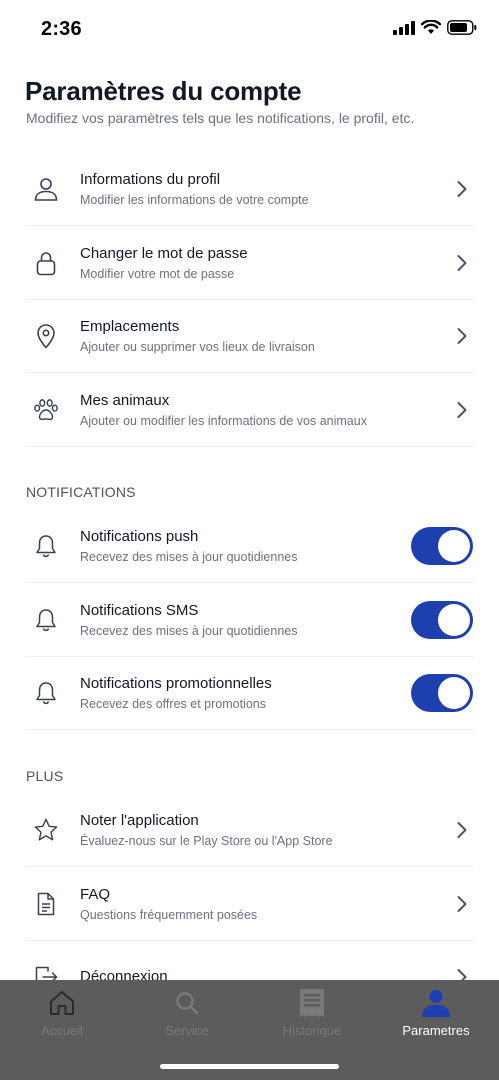 The height and width of the screenshot is (1080, 499). I want to click on tab-label: Historique, so click(312, 1030).